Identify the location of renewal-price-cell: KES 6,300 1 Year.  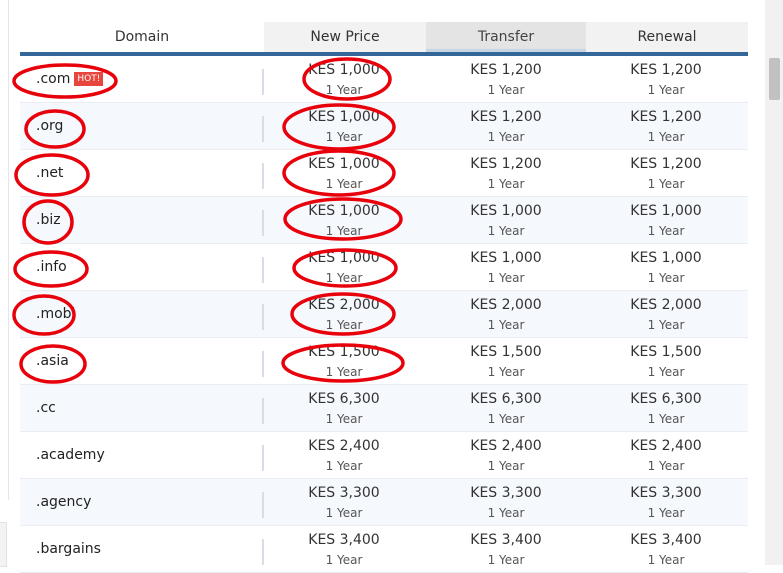
(666, 410).